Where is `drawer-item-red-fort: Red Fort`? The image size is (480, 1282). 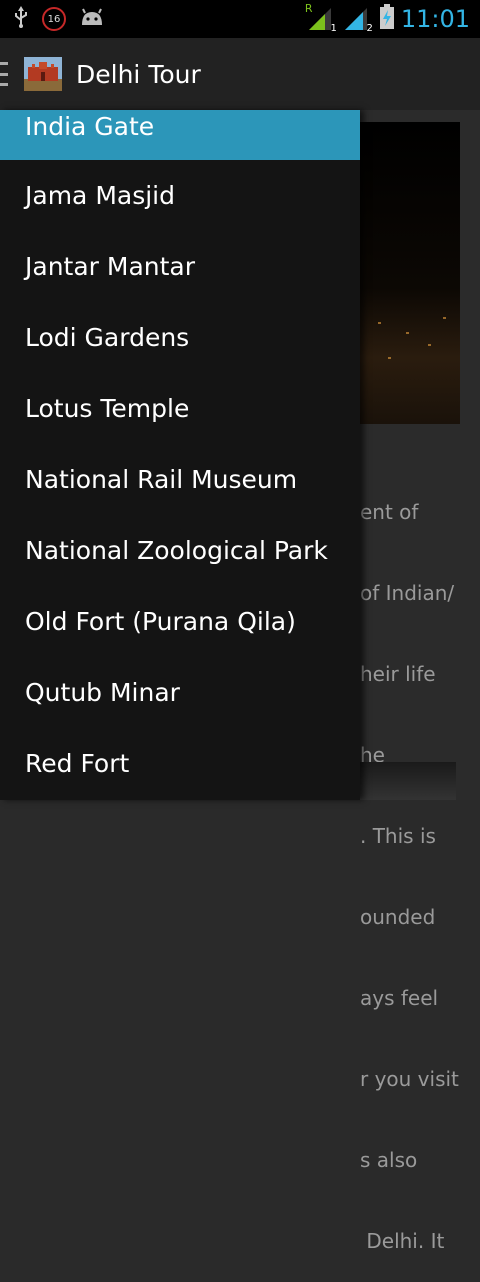 drawer-item-red-fort: Red Fort is located at coordinates (180, 763).